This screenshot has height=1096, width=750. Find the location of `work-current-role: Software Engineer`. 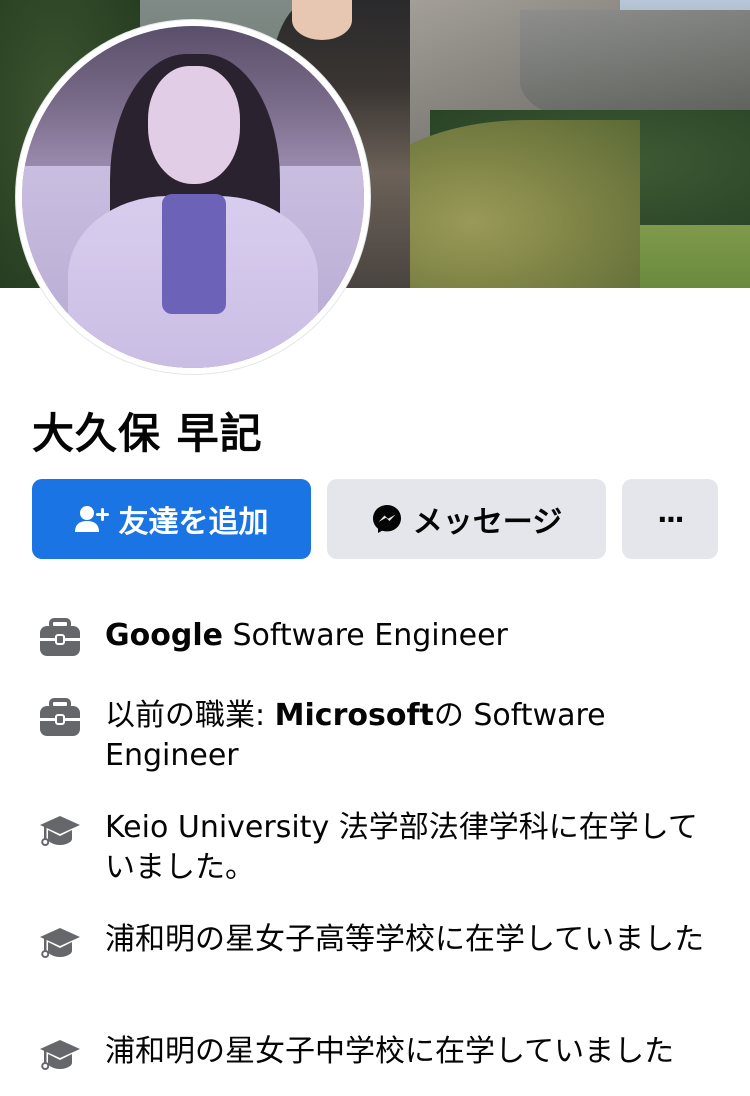

work-current-role: Software Engineer is located at coordinates (365, 635).